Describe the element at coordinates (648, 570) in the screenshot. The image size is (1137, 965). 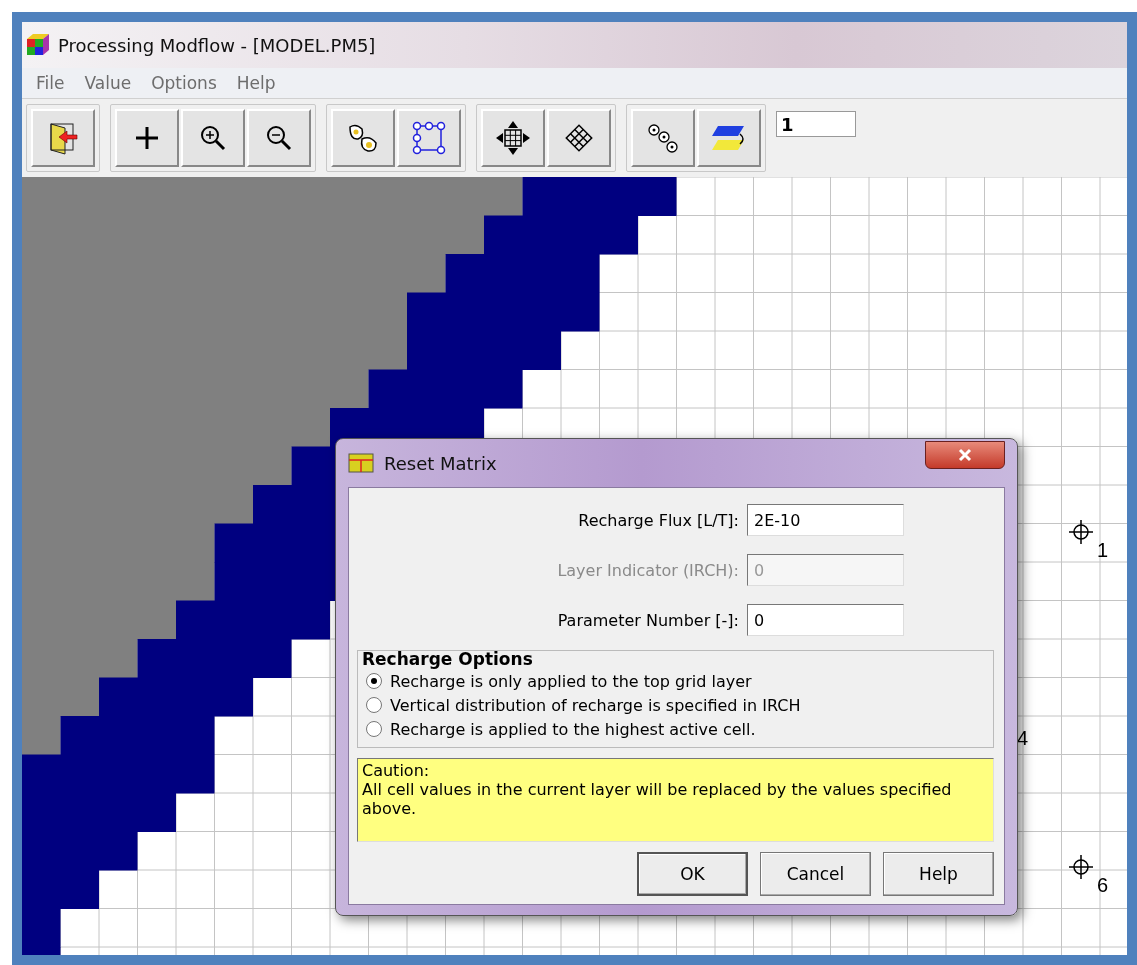
I see `field-label: Layer Indicator (IRCH):` at that location.